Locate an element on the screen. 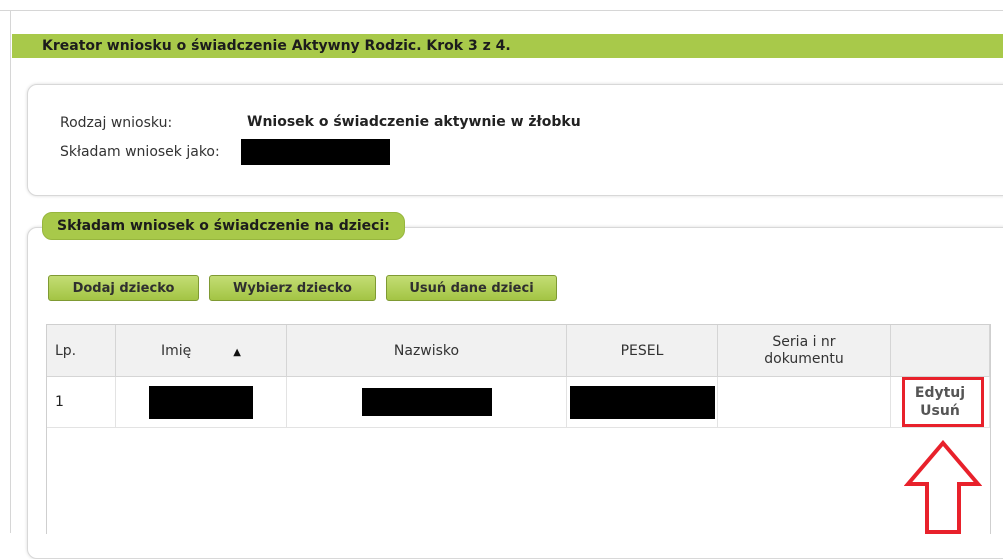  children-section-header: Składam wniosek o świadczenie na dzieci: is located at coordinates (223, 226).